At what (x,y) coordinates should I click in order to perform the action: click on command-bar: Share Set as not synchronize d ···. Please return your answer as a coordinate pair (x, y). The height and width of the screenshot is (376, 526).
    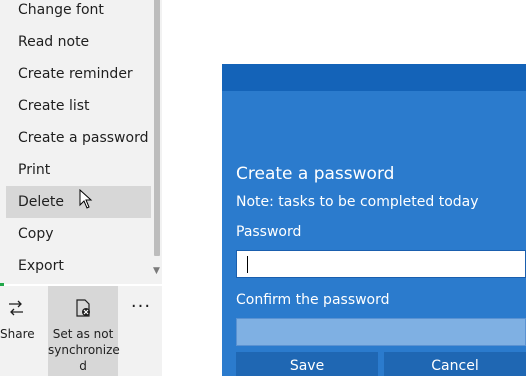
    Looking at the image, I should click on (81, 331).